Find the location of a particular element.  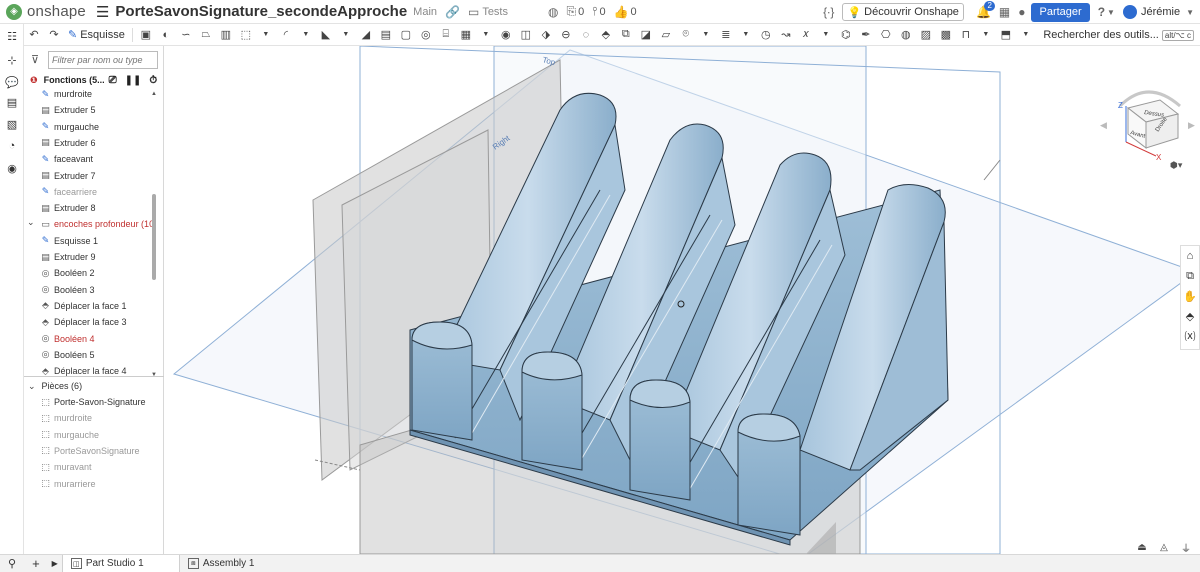

filter-icon: ⊽ is located at coordinates (35, 59).